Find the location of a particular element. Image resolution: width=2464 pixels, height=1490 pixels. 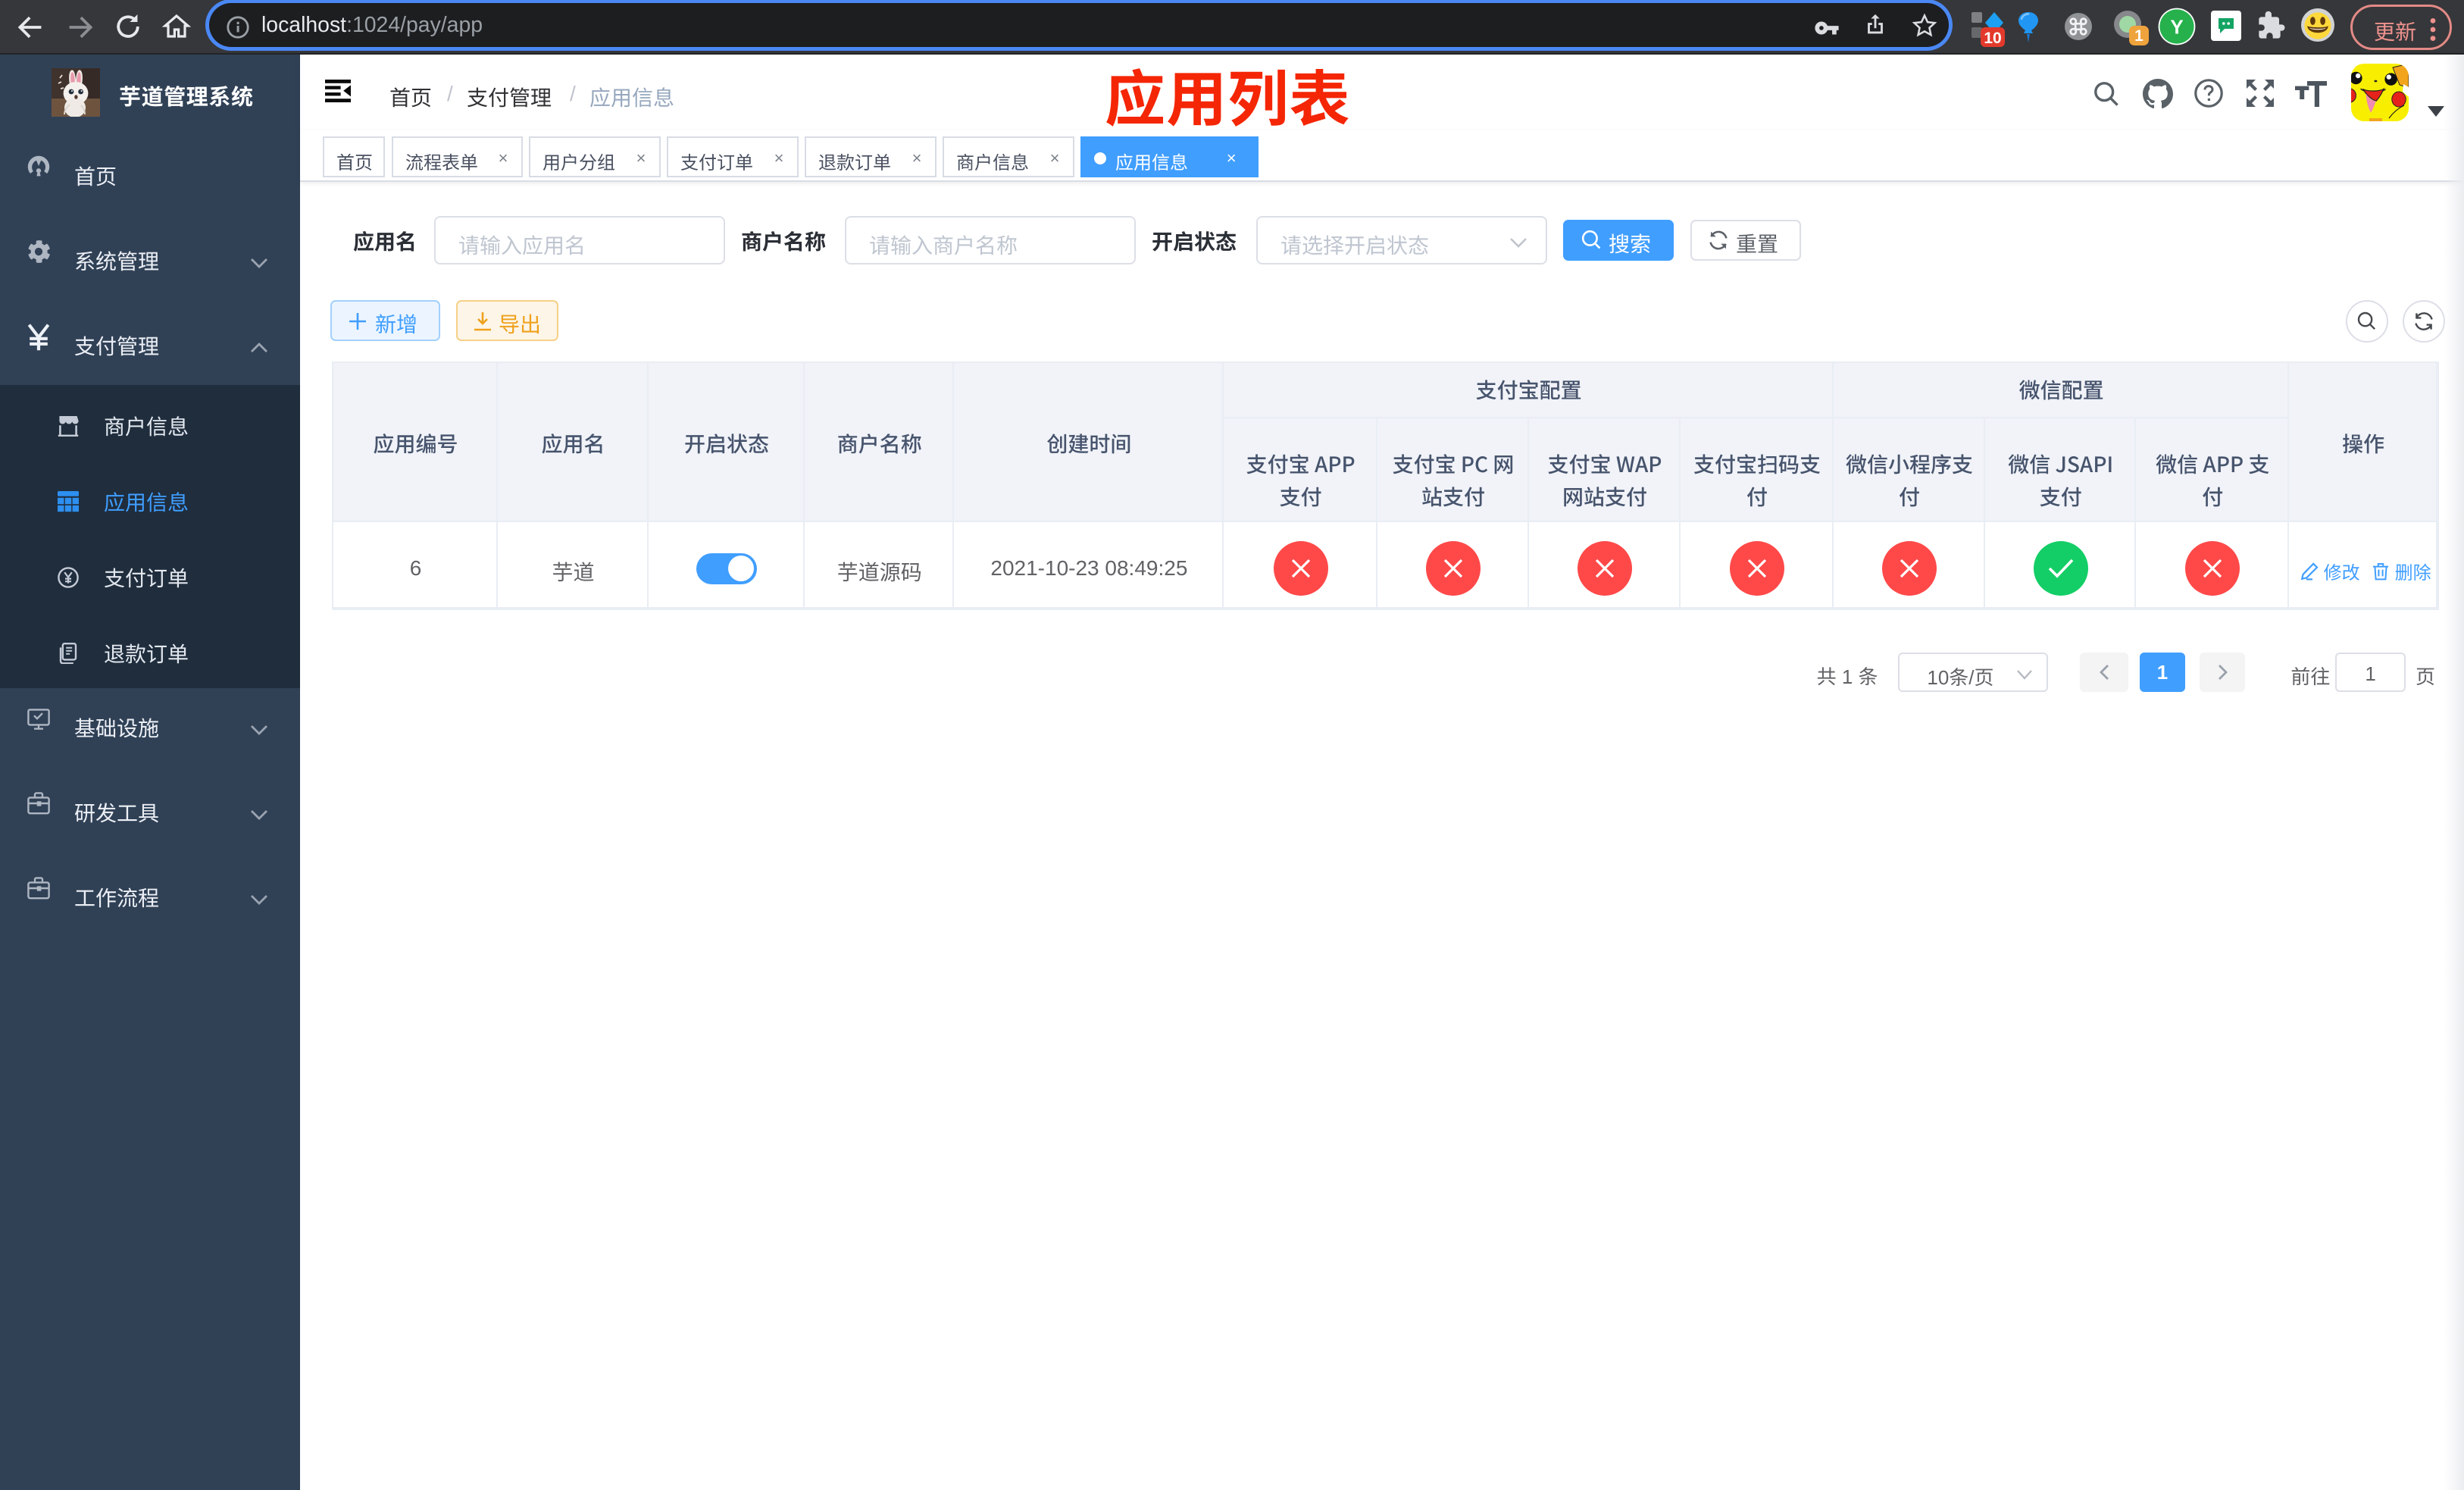

svg-text: Y is located at coordinates (2176, 27).